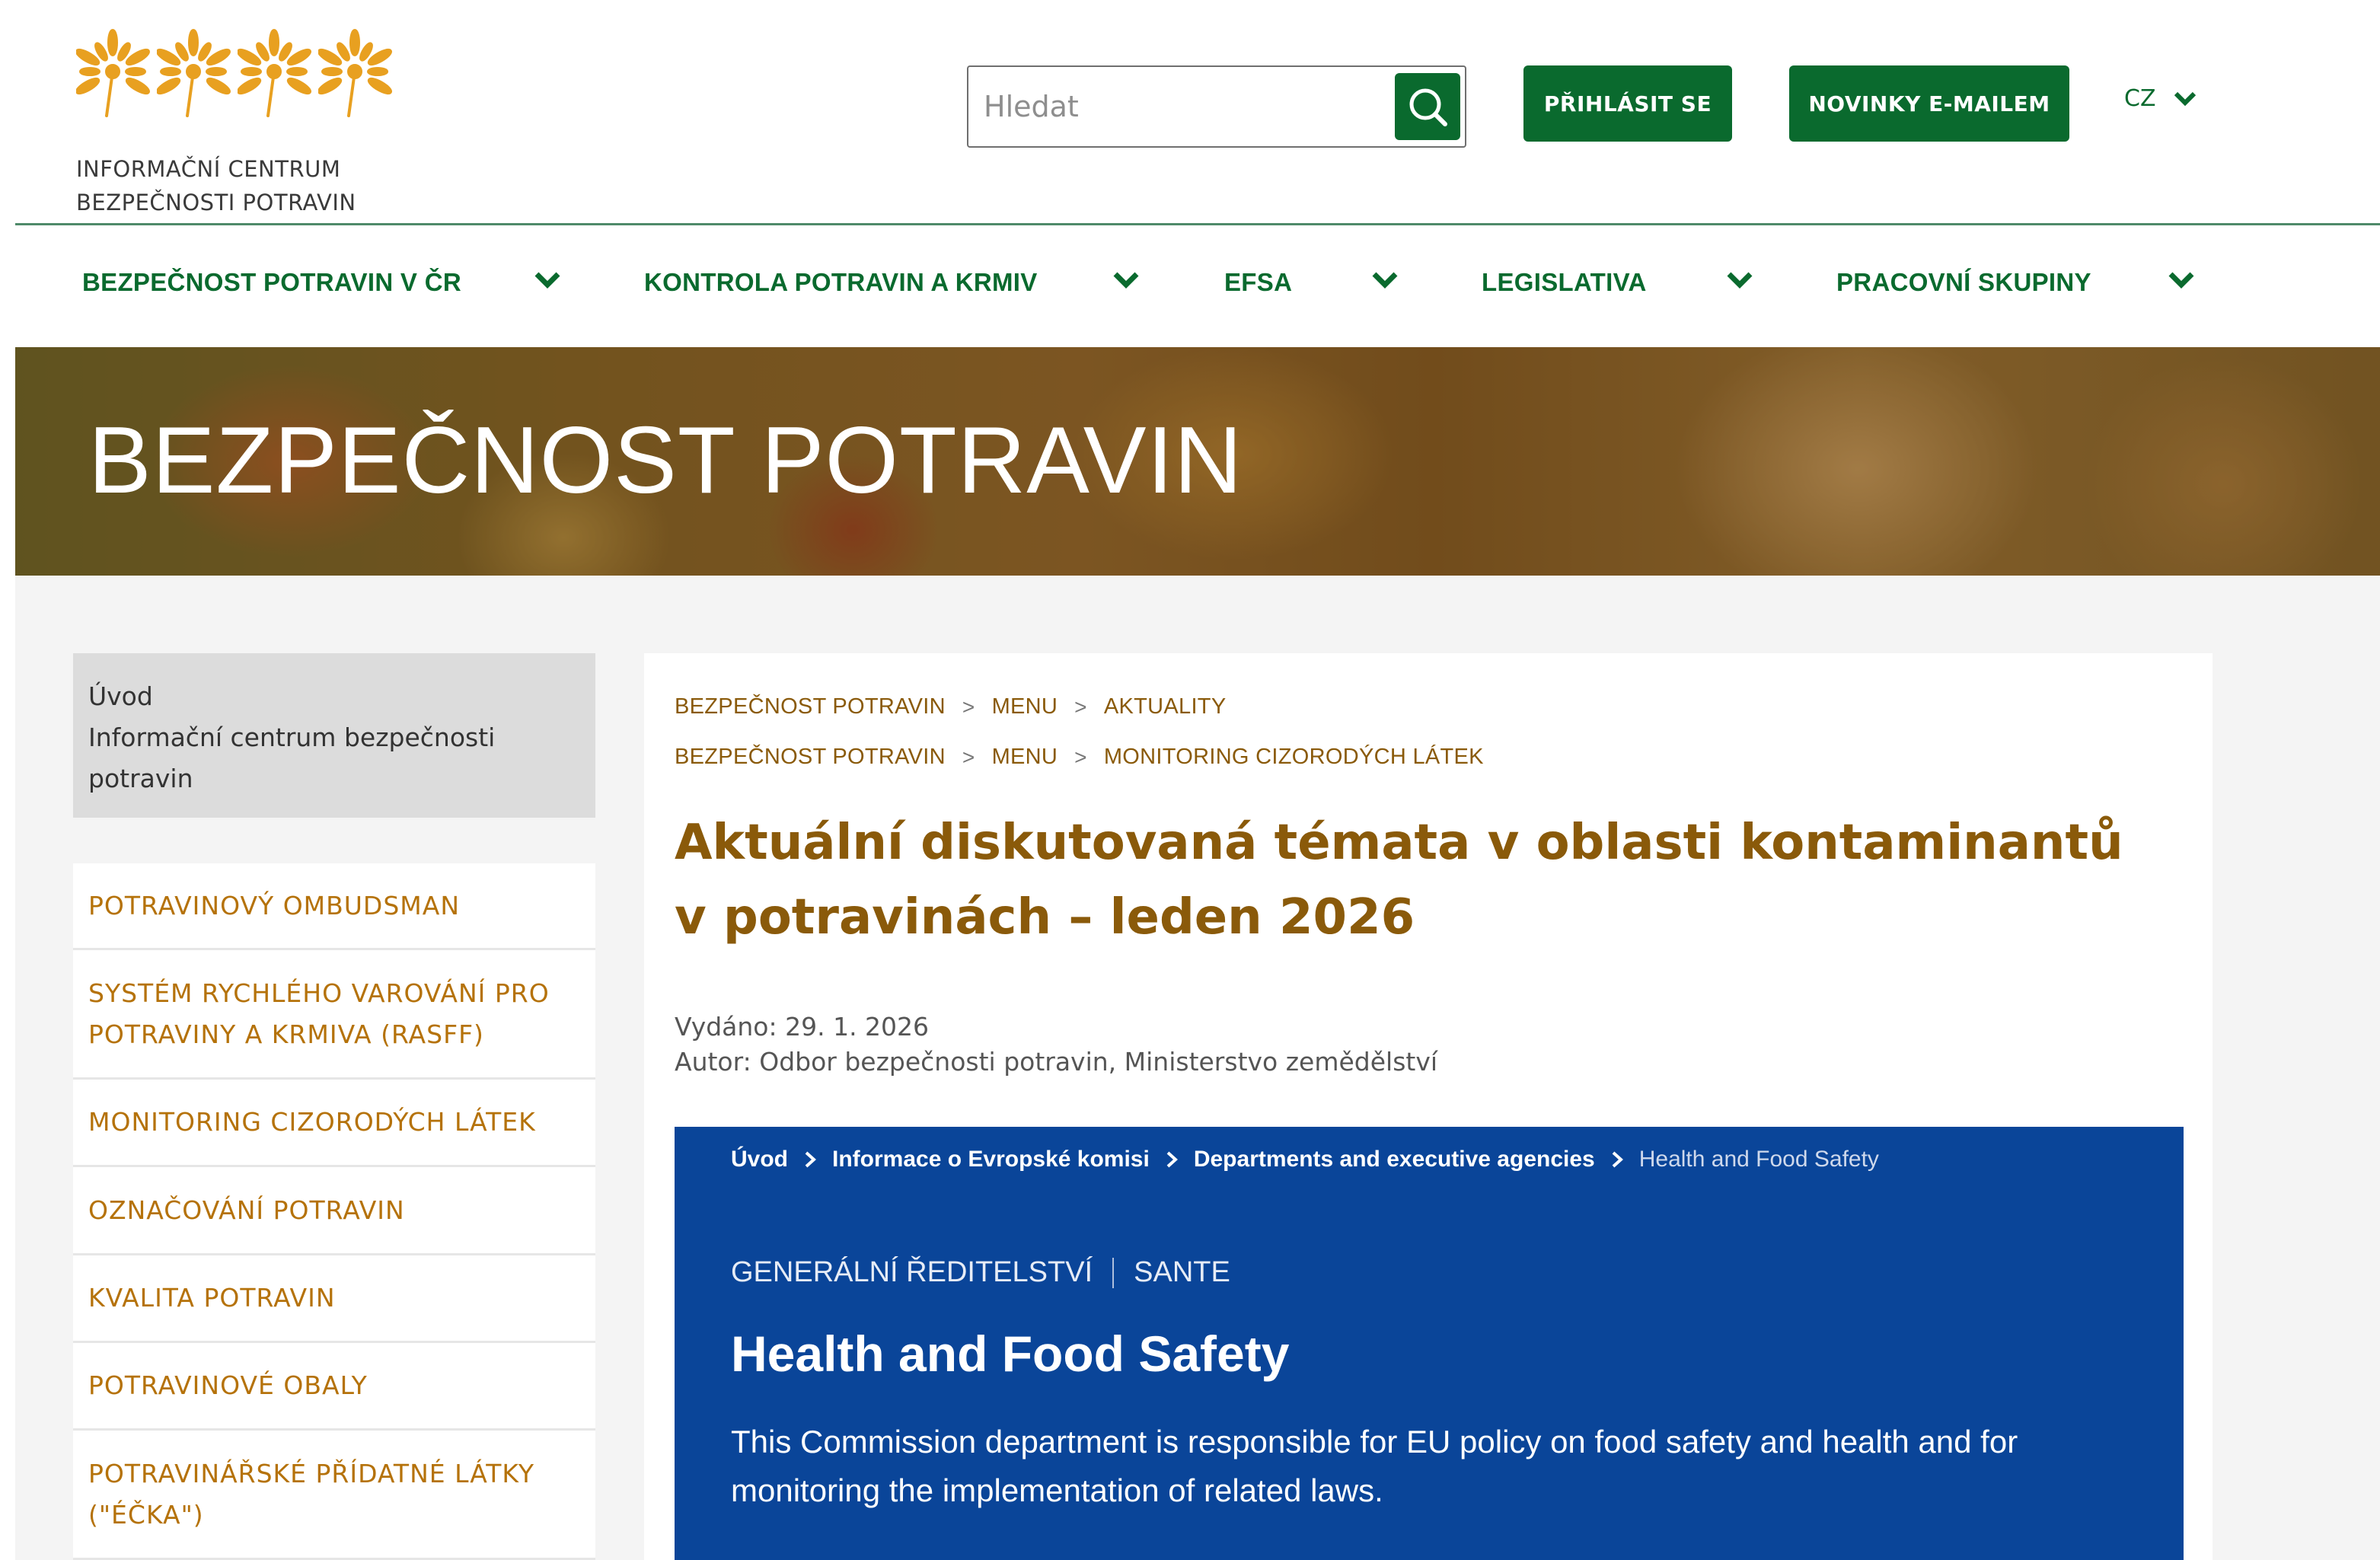 The width and height of the screenshot is (2380, 1560). Describe the element at coordinates (240, 123) in the screenshot. I see `site-logo: INFORMAČNÍ CENTRUM BEZPEČNOSTI POTRAVIN` at that location.